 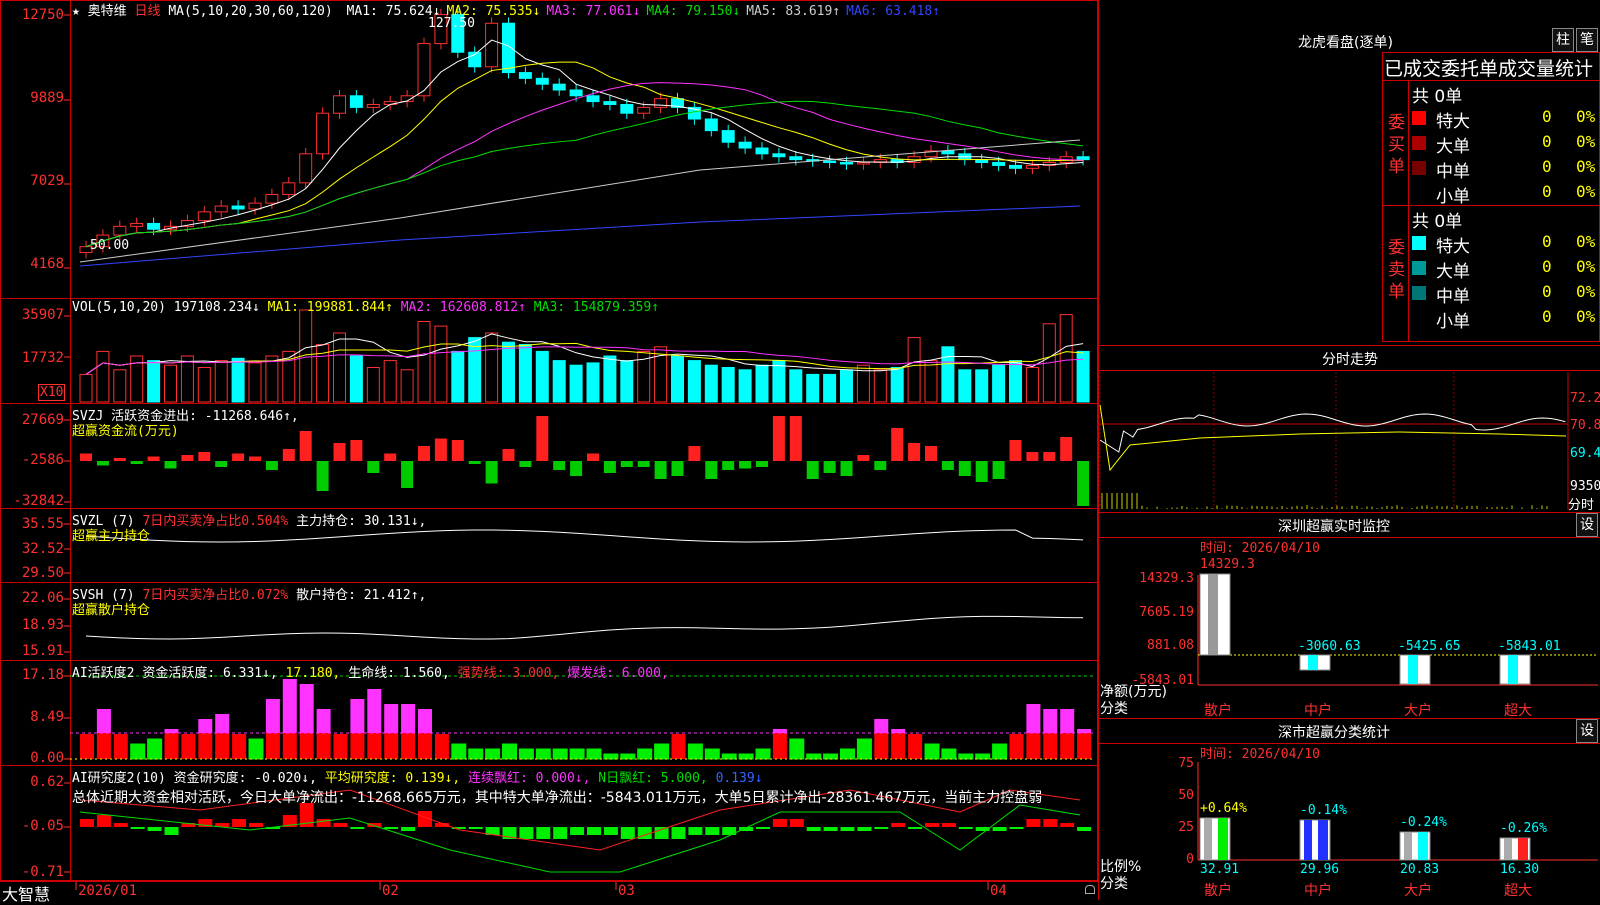 I want to click on svsh-y-label: 22.06, so click(x=32, y=598).